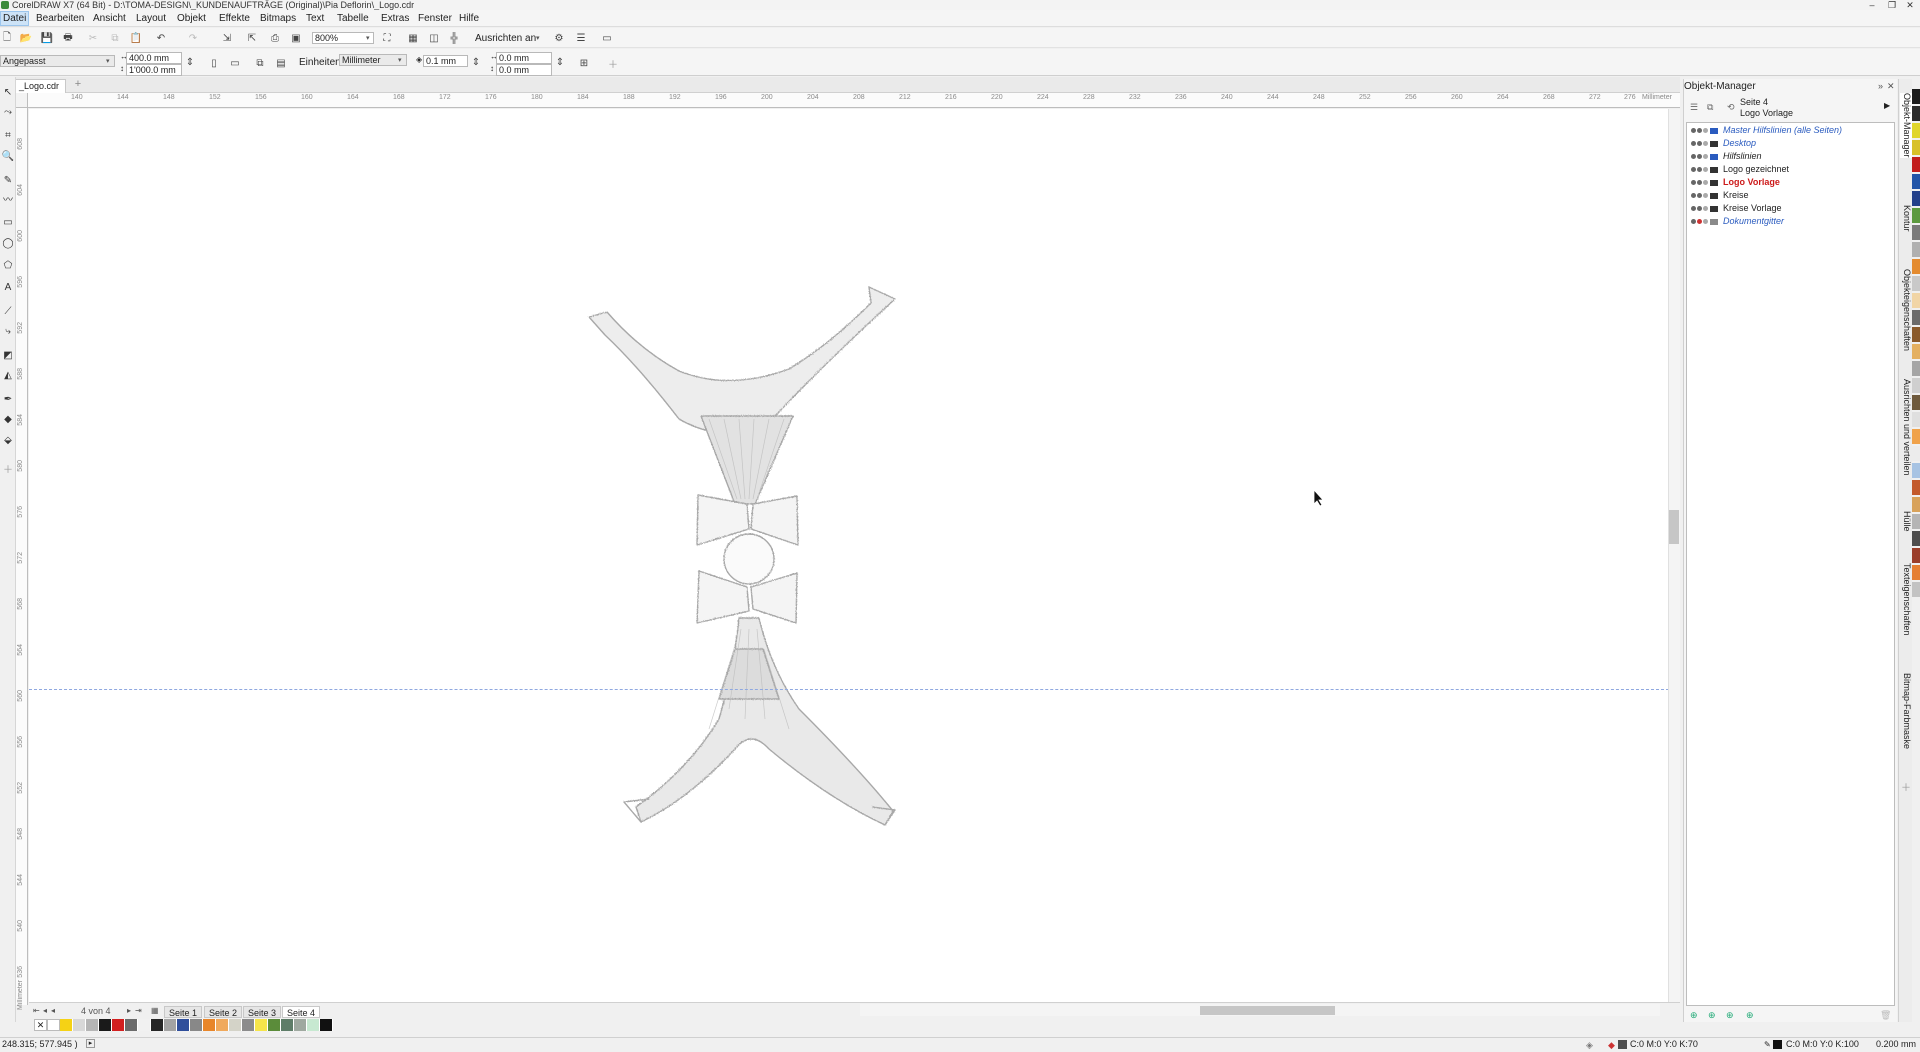 This screenshot has width=1920, height=1052. I want to click on new-master-layer-even-icon: ⊕, so click(1750, 1015).